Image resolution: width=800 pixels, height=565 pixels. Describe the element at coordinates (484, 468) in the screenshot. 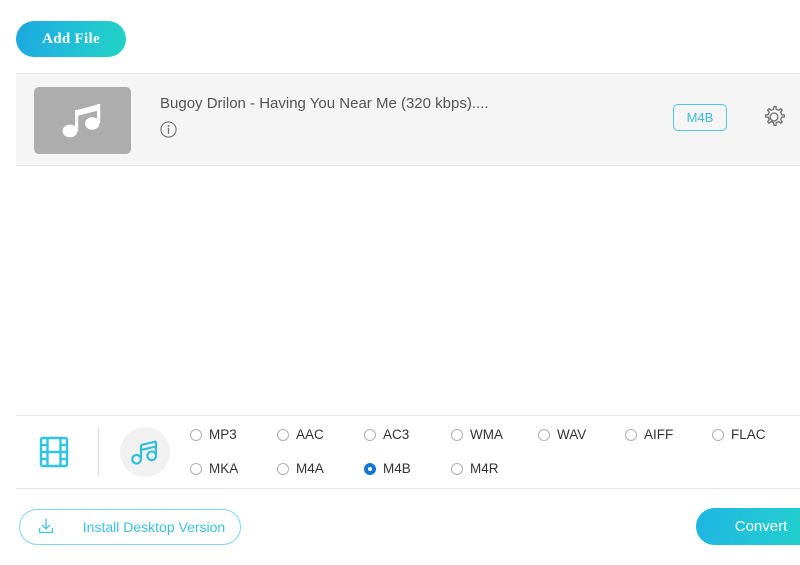

I see `format-radio-label: M4R` at that location.